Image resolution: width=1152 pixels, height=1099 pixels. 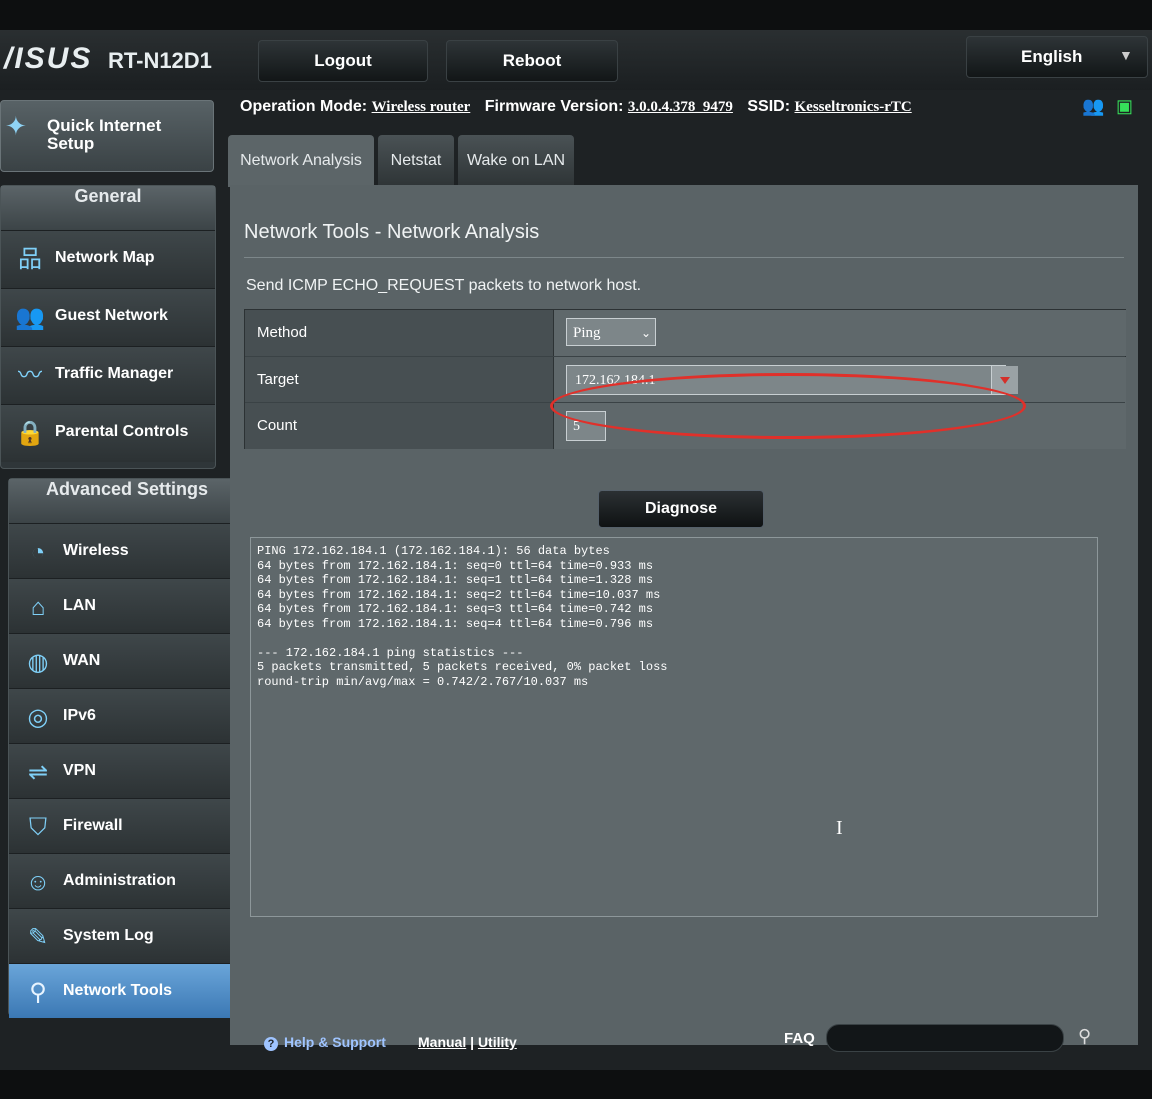 What do you see at coordinates (1052, 56) in the screenshot?
I see `language-value: English` at bounding box center [1052, 56].